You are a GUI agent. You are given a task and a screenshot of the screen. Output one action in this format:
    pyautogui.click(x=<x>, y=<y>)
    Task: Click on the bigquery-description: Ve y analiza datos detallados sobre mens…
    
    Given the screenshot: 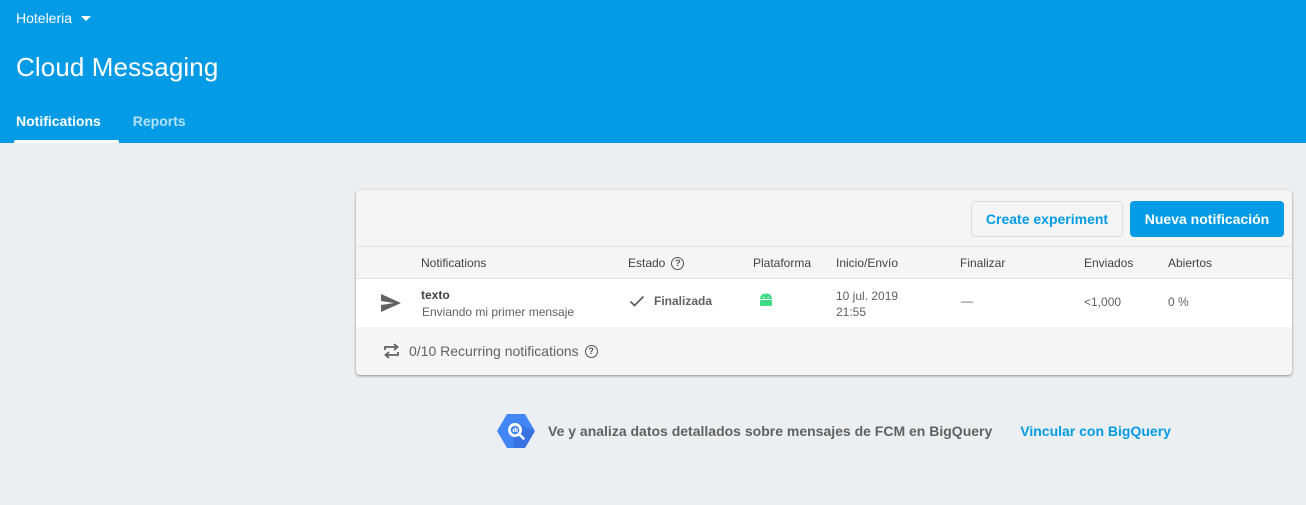 What is the action you would take?
    pyautogui.click(x=770, y=431)
    